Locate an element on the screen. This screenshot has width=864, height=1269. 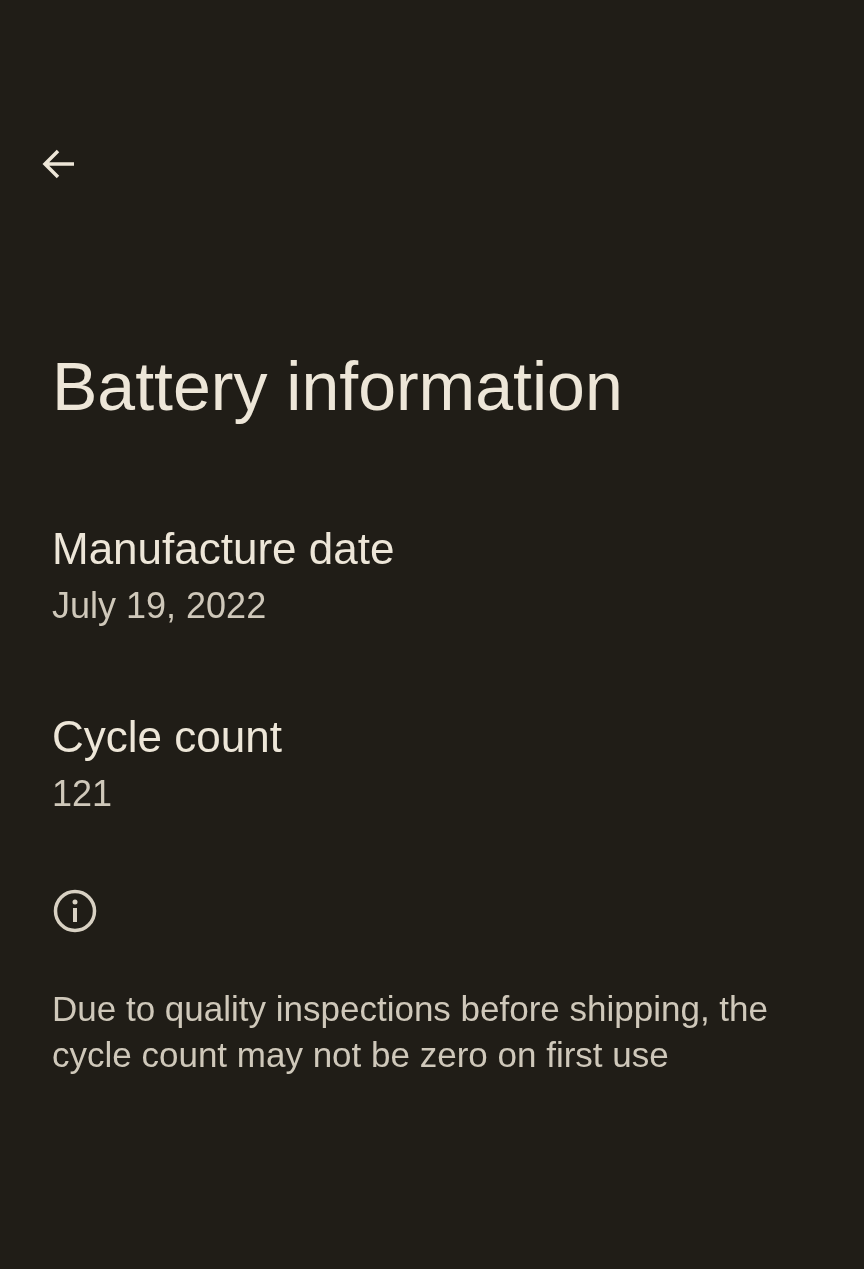
item-value: July 19, 2022 is located at coordinates (159, 606).